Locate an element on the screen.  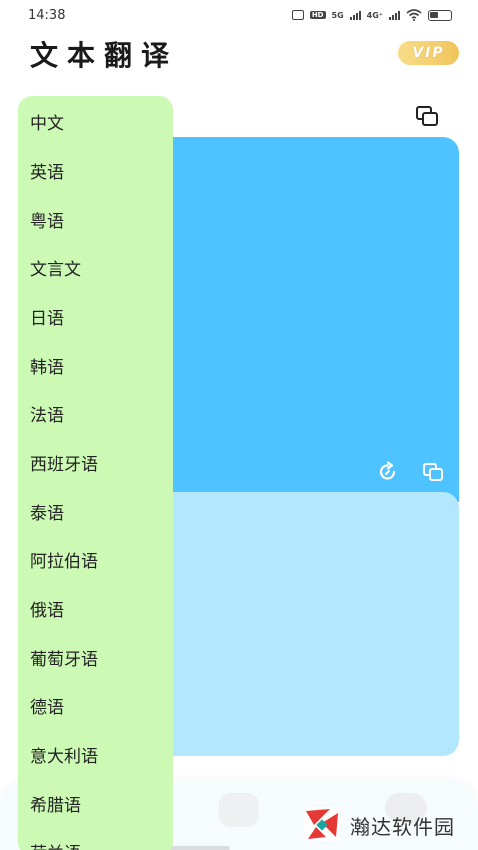
language-option-french: 法语 is located at coordinates (47, 413).